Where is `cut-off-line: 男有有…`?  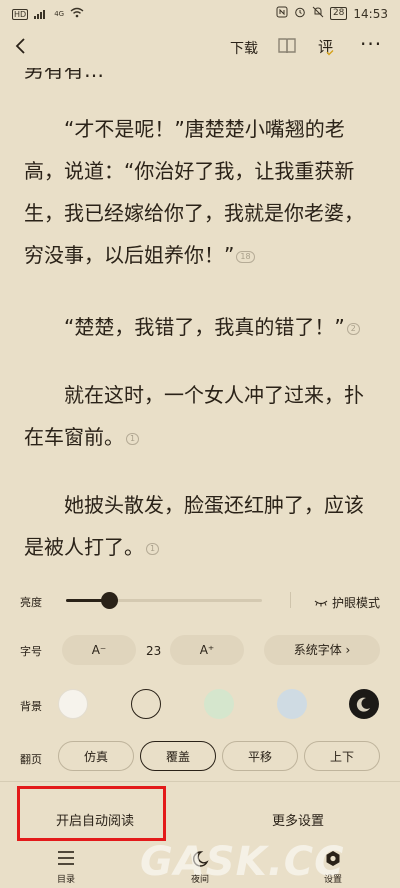
cut-off-line: 男有有… is located at coordinates (64, 75).